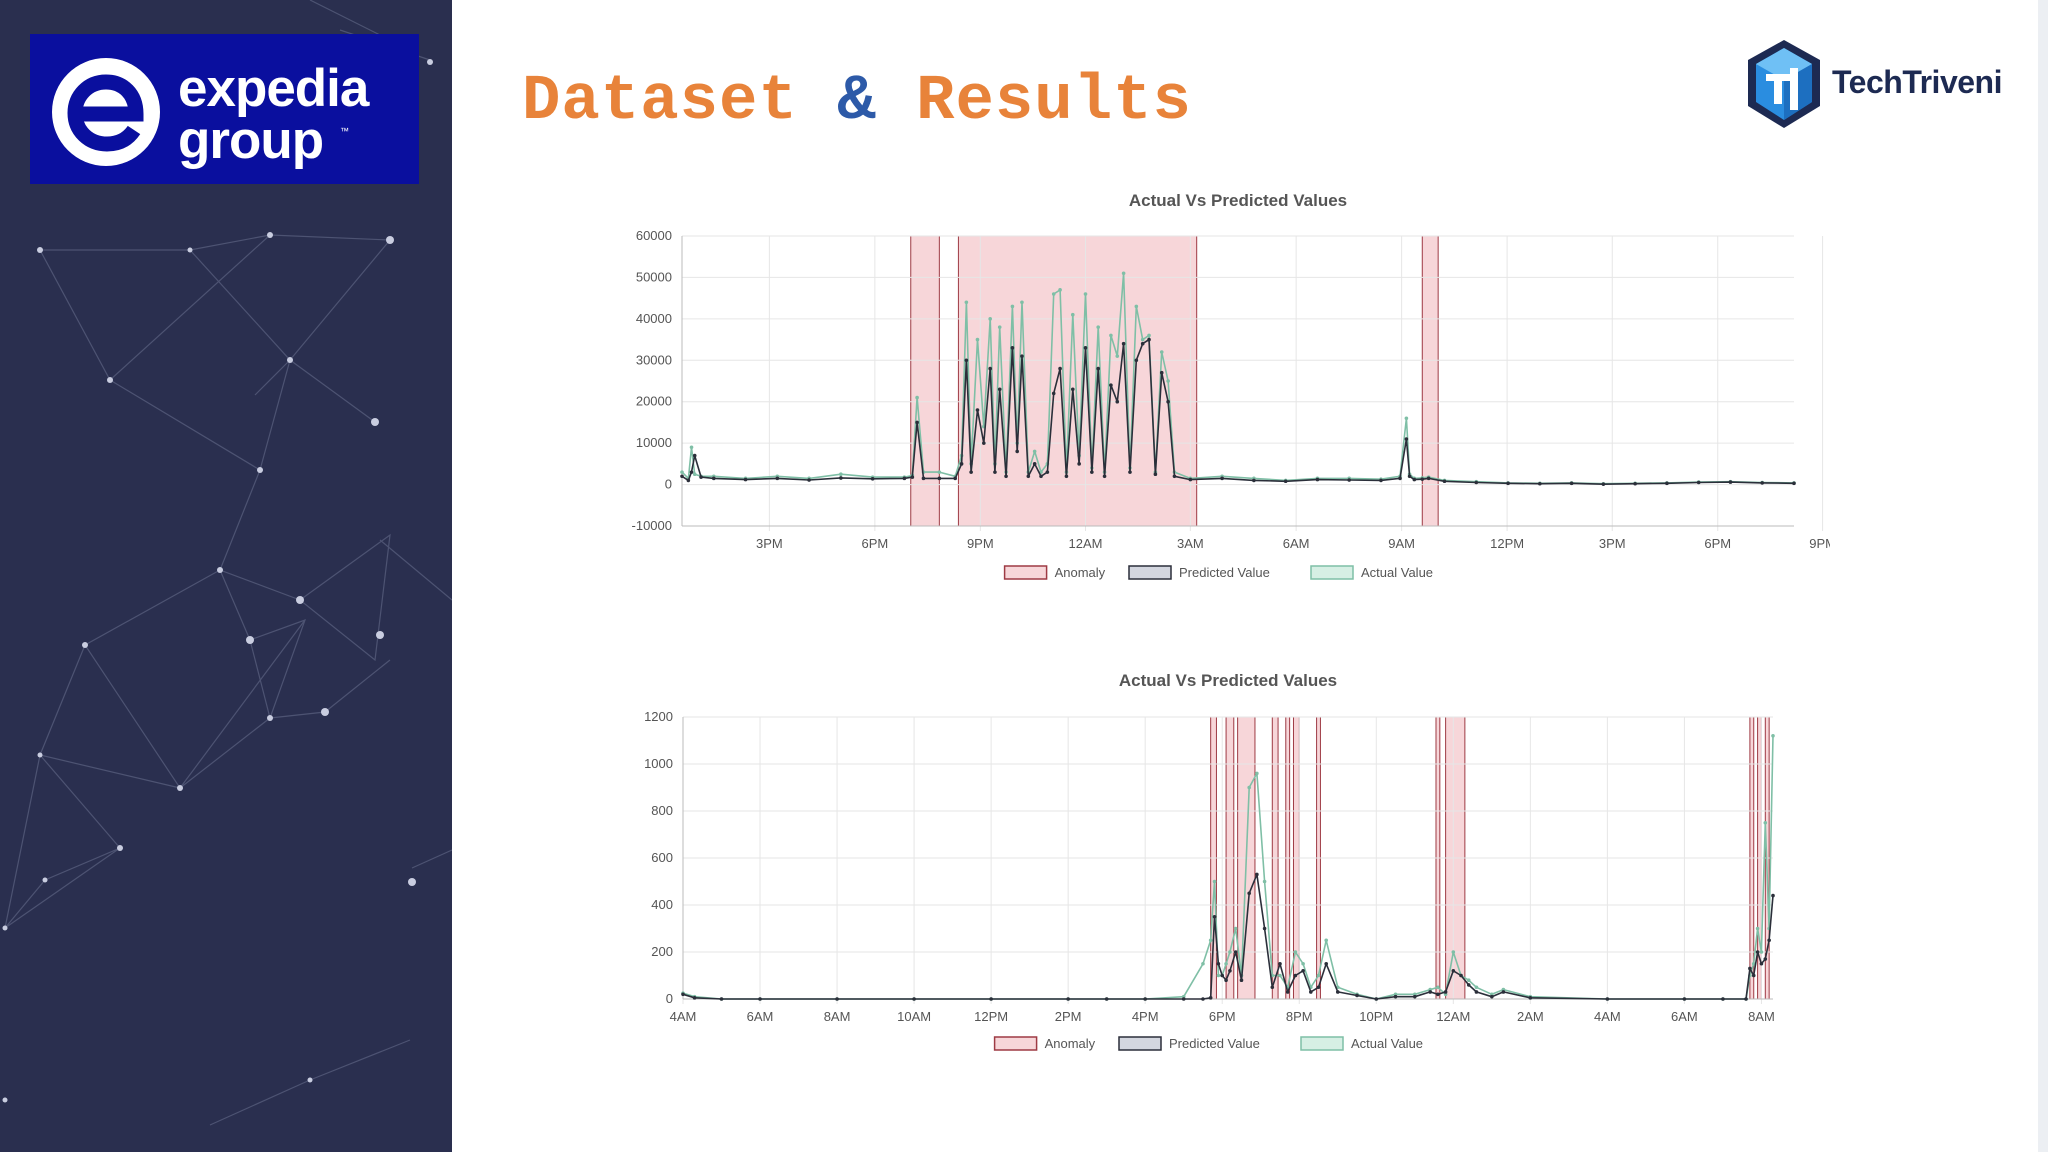 This screenshot has width=2048, height=1152. What do you see at coordinates (654, 276) in the screenshot?
I see `y-tick-label: 50000` at bounding box center [654, 276].